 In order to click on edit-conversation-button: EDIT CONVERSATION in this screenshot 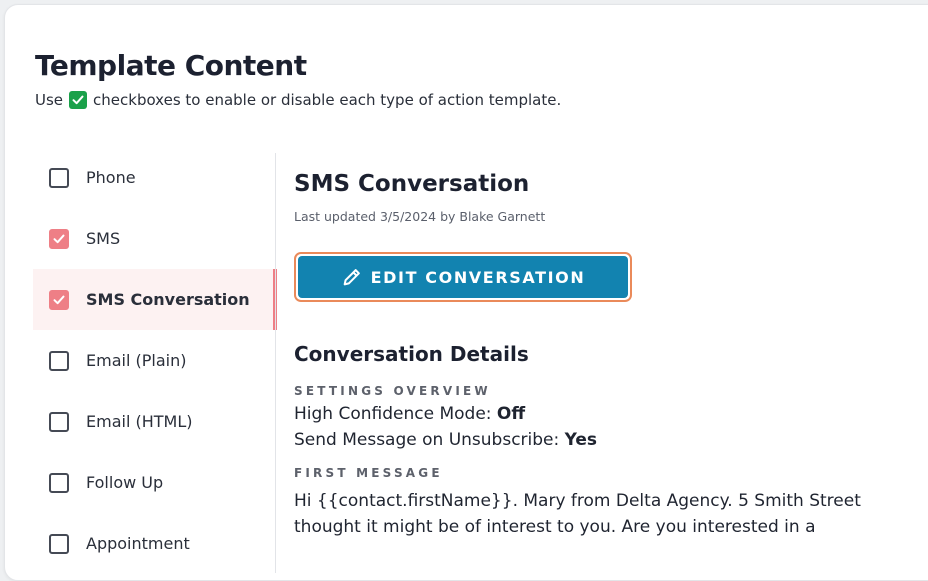, I will do `click(463, 277)`.